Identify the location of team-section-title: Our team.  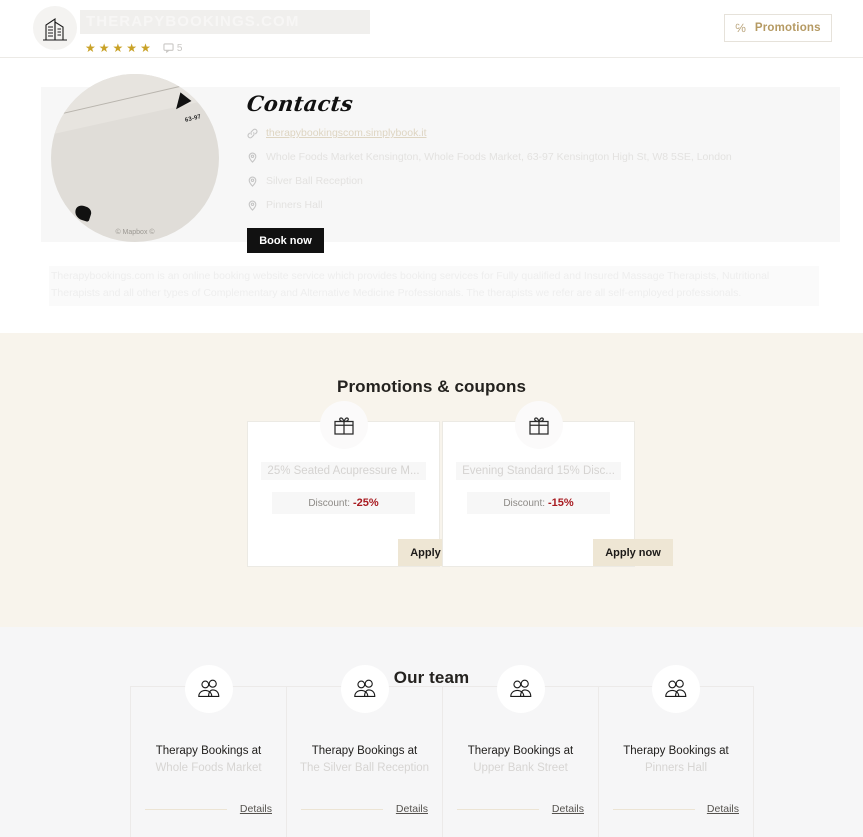
(431, 677).